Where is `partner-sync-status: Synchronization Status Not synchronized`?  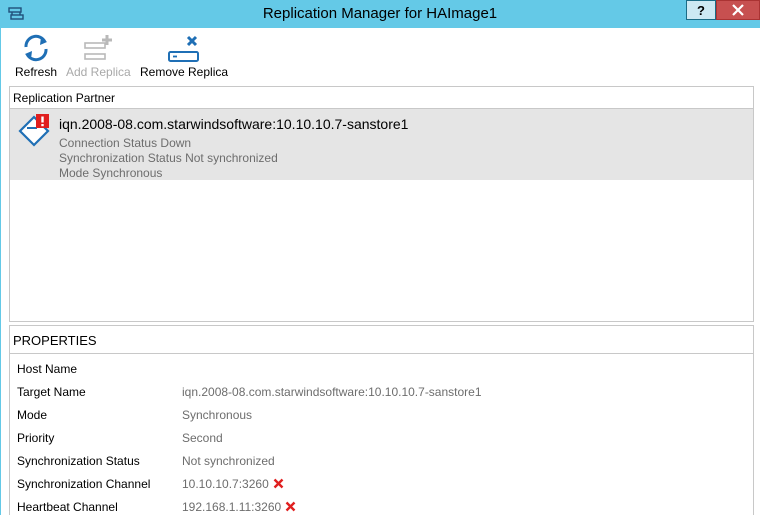
partner-sync-status: Synchronization Status Not synchronized is located at coordinates (168, 158).